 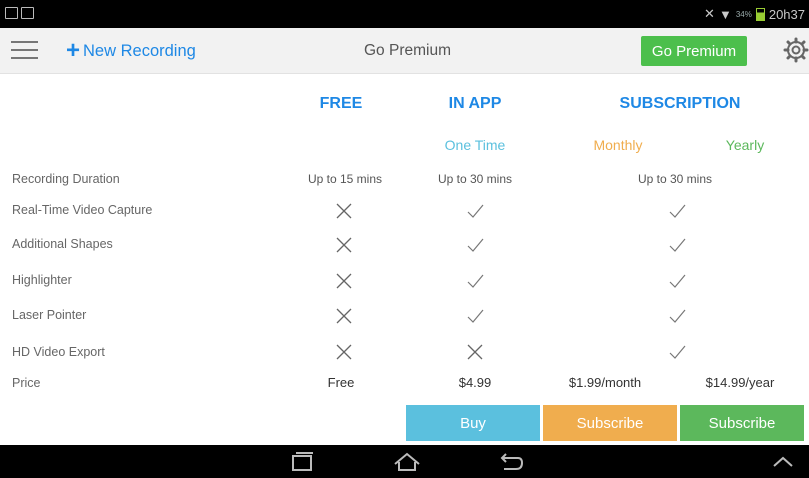 I want to click on subscription-additional-shapes-check-icon, so click(x=677, y=245).